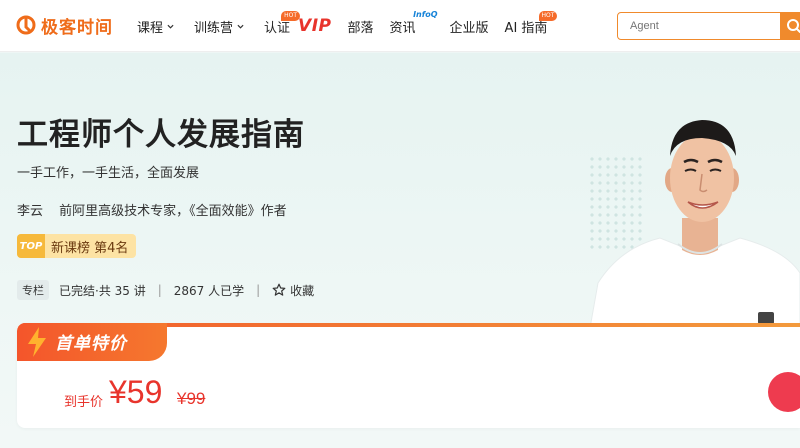 This screenshot has width=800, height=448. What do you see at coordinates (209, 290) in the screenshot?
I see `learner-count: 2867 人已学` at bounding box center [209, 290].